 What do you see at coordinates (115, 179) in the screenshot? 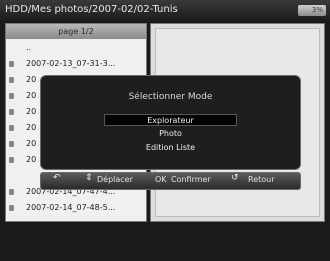
I see `move-hint: Déplacer` at bounding box center [115, 179].